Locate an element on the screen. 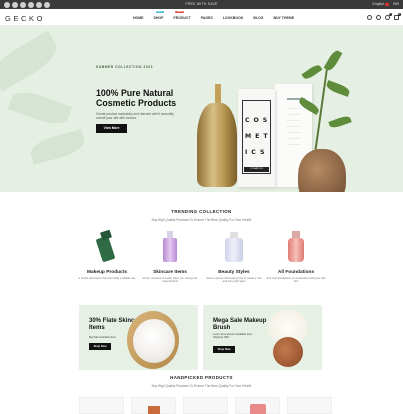 The height and width of the screenshot is (414, 403). banner-desc: Big Sale Available Now is located at coordinates (102, 337).